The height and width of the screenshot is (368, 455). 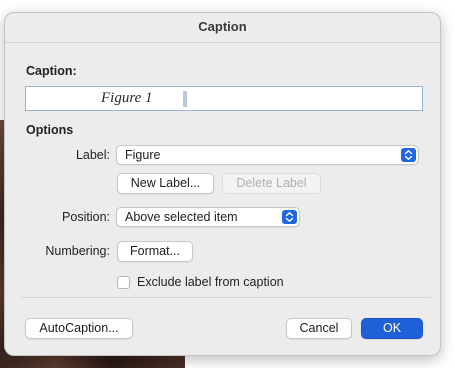 What do you see at coordinates (50, 130) in the screenshot?
I see `options-heading: Options` at bounding box center [50, 130].